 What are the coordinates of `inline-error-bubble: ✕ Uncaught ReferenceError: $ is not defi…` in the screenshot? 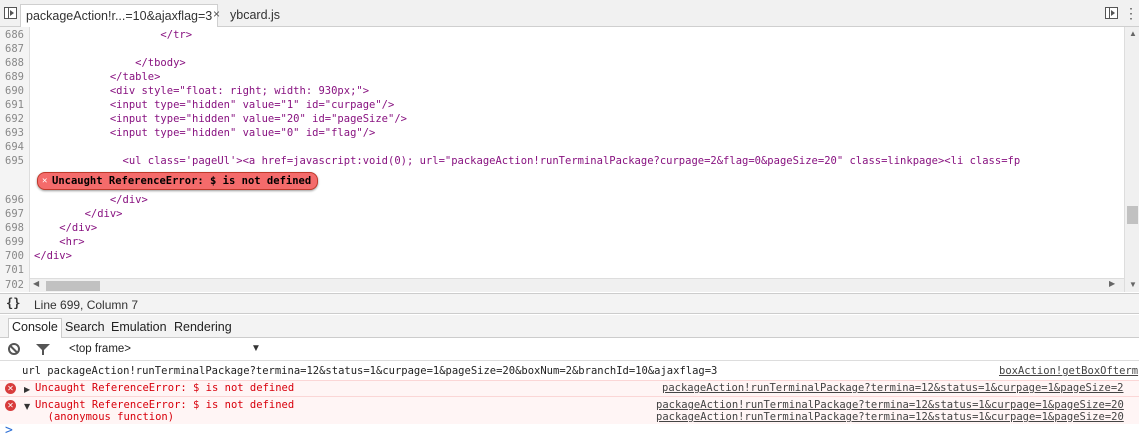 It's located at (178, 181).